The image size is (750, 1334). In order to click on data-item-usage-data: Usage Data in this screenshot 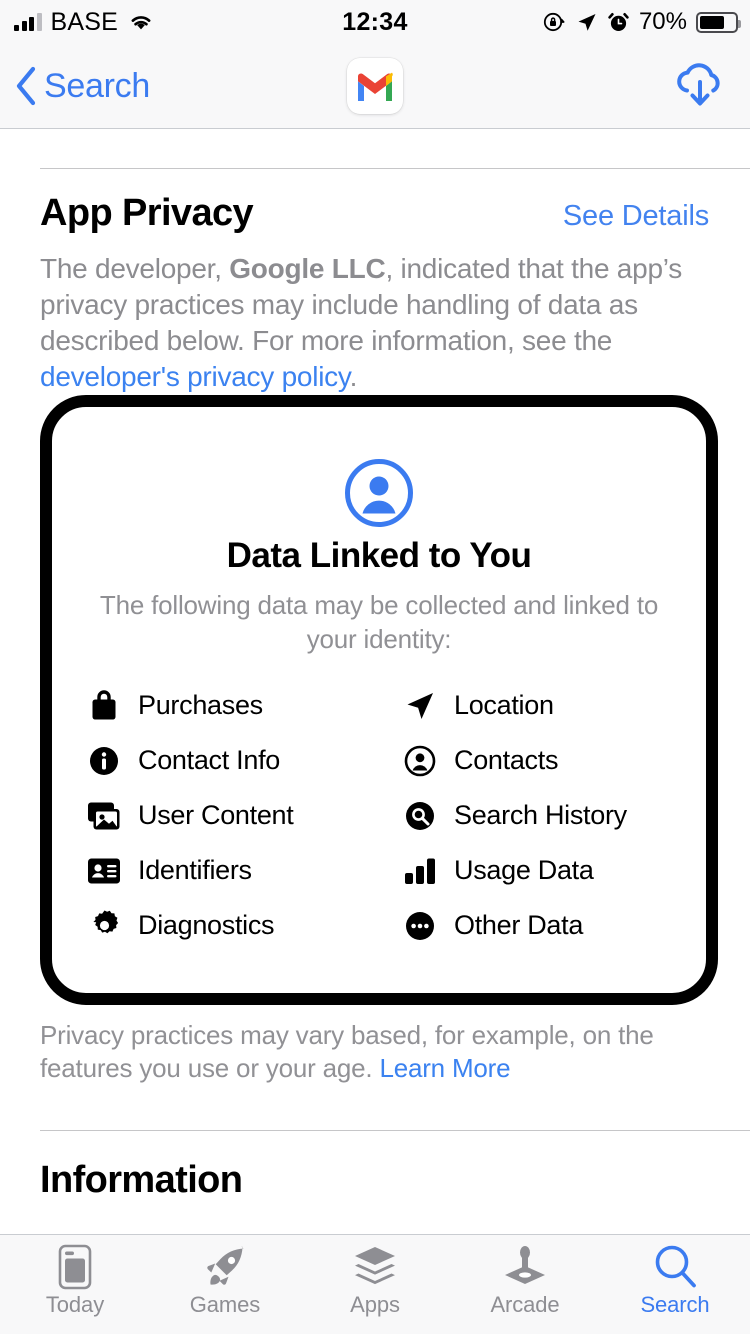, I will do `click(553, 870)`.